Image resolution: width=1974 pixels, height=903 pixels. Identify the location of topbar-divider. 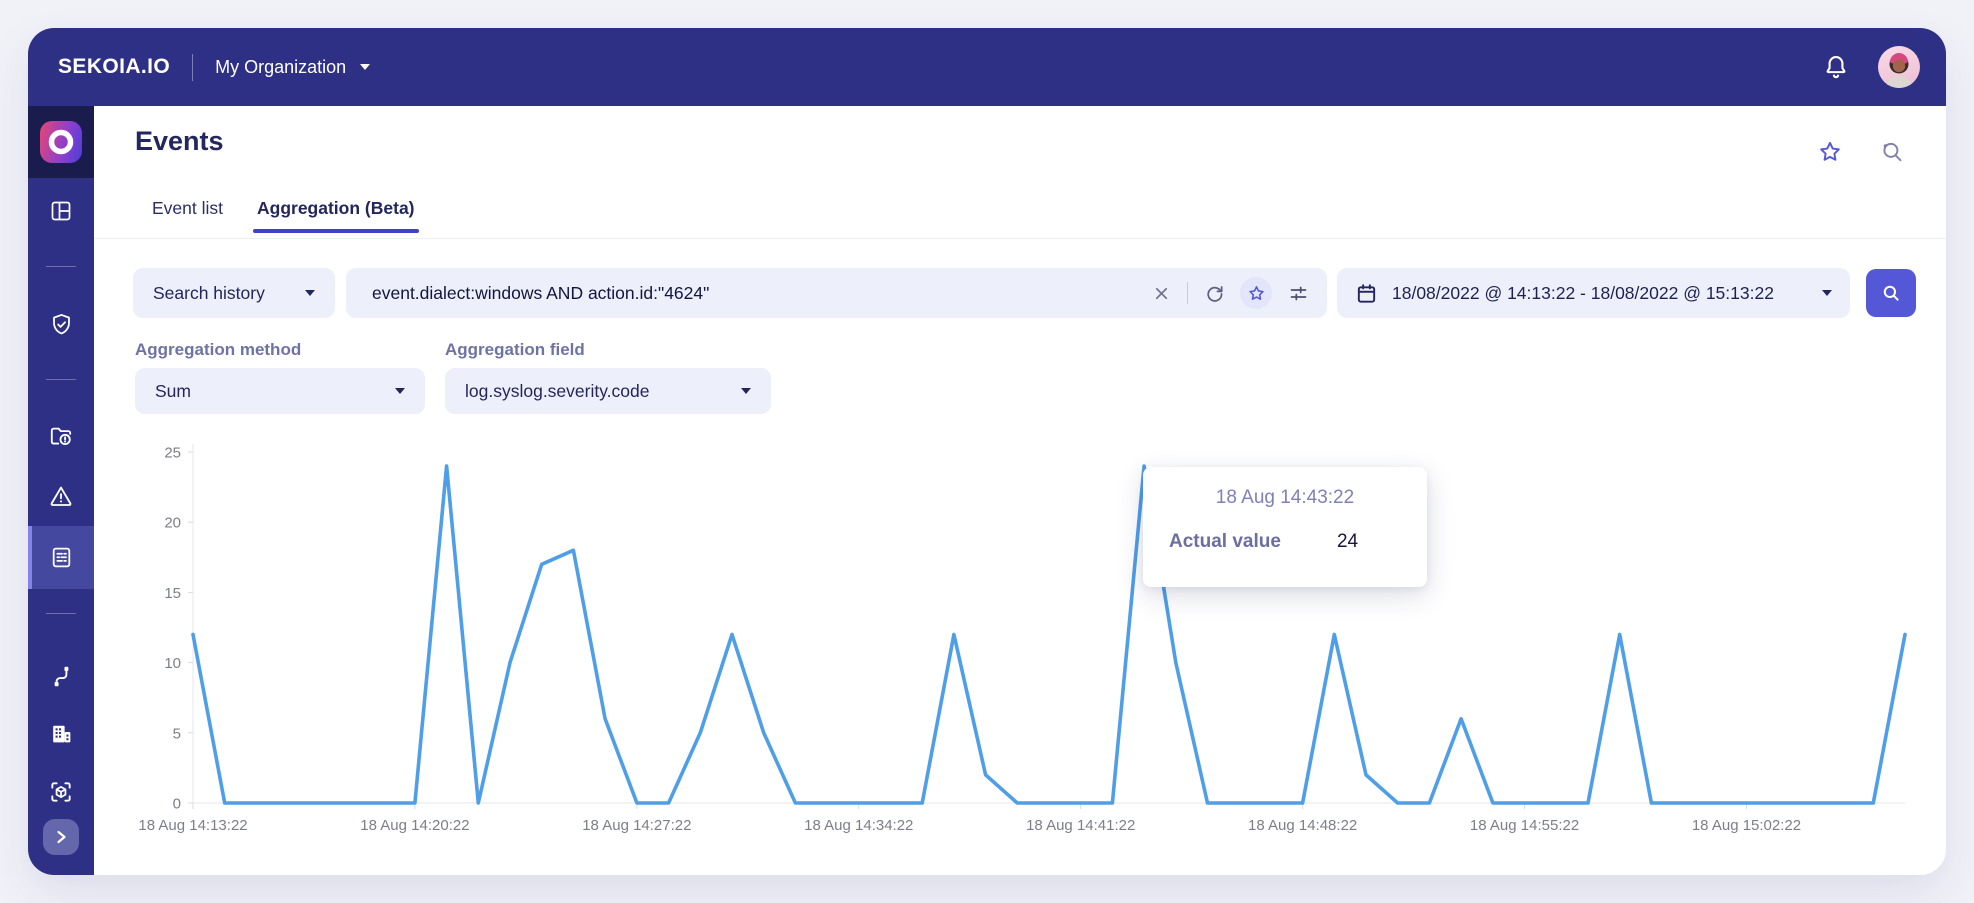
(193, 67).